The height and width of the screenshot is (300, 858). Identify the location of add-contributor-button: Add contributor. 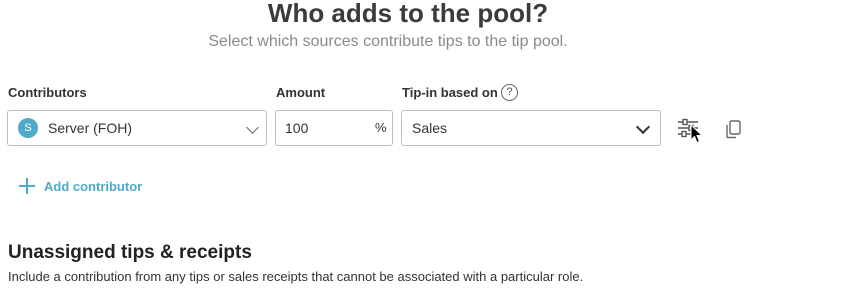
(80, 186).